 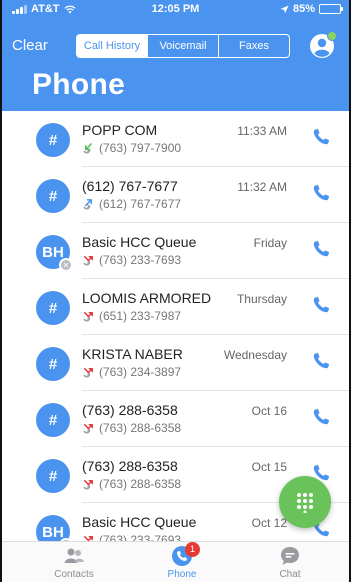 What do you see at coordinates (255, 355) in the screenshot?
I see `call-time: Wednesday` at bounding box center [255, 355].